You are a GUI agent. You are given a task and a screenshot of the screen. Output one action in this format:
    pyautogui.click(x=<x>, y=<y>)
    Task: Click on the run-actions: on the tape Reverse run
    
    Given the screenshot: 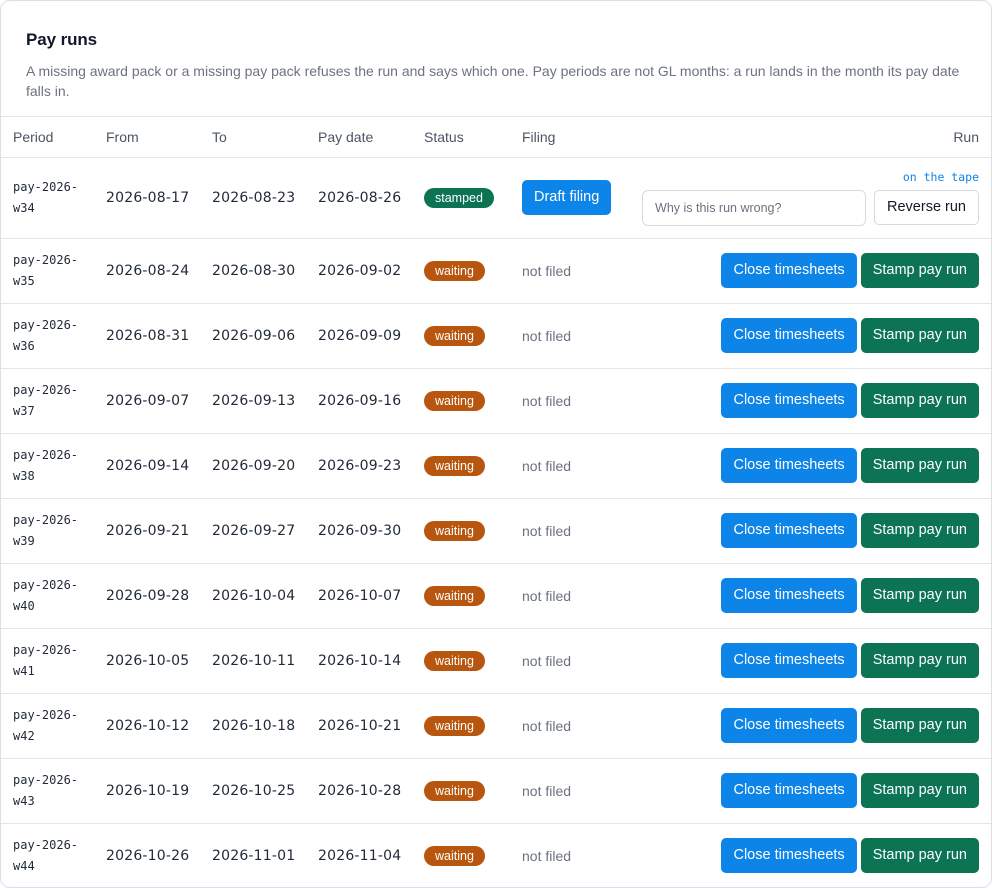 What is the action you would take?
    pyautogui.click(x=805, y=198)
    